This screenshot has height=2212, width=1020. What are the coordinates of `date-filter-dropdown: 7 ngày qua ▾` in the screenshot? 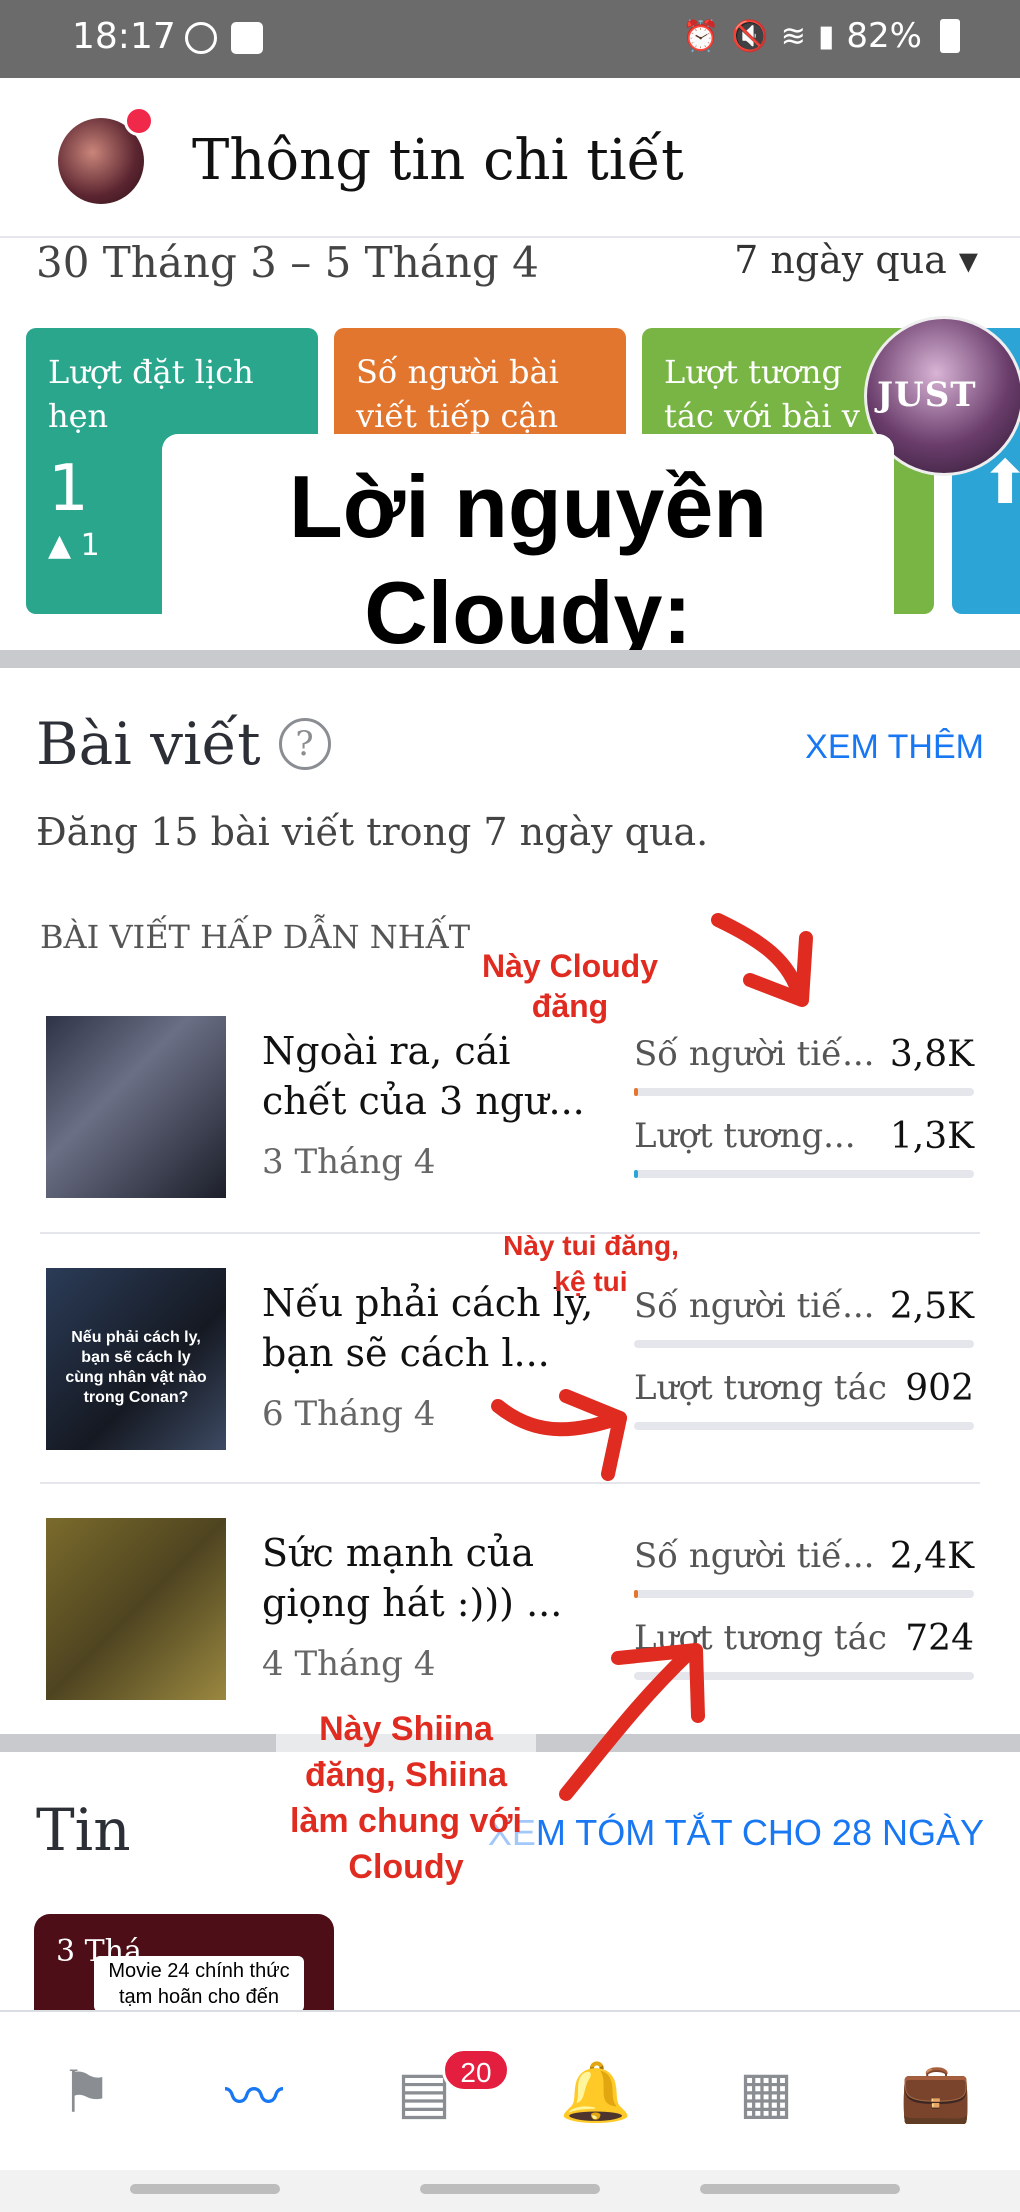 It's located at (856, 260).